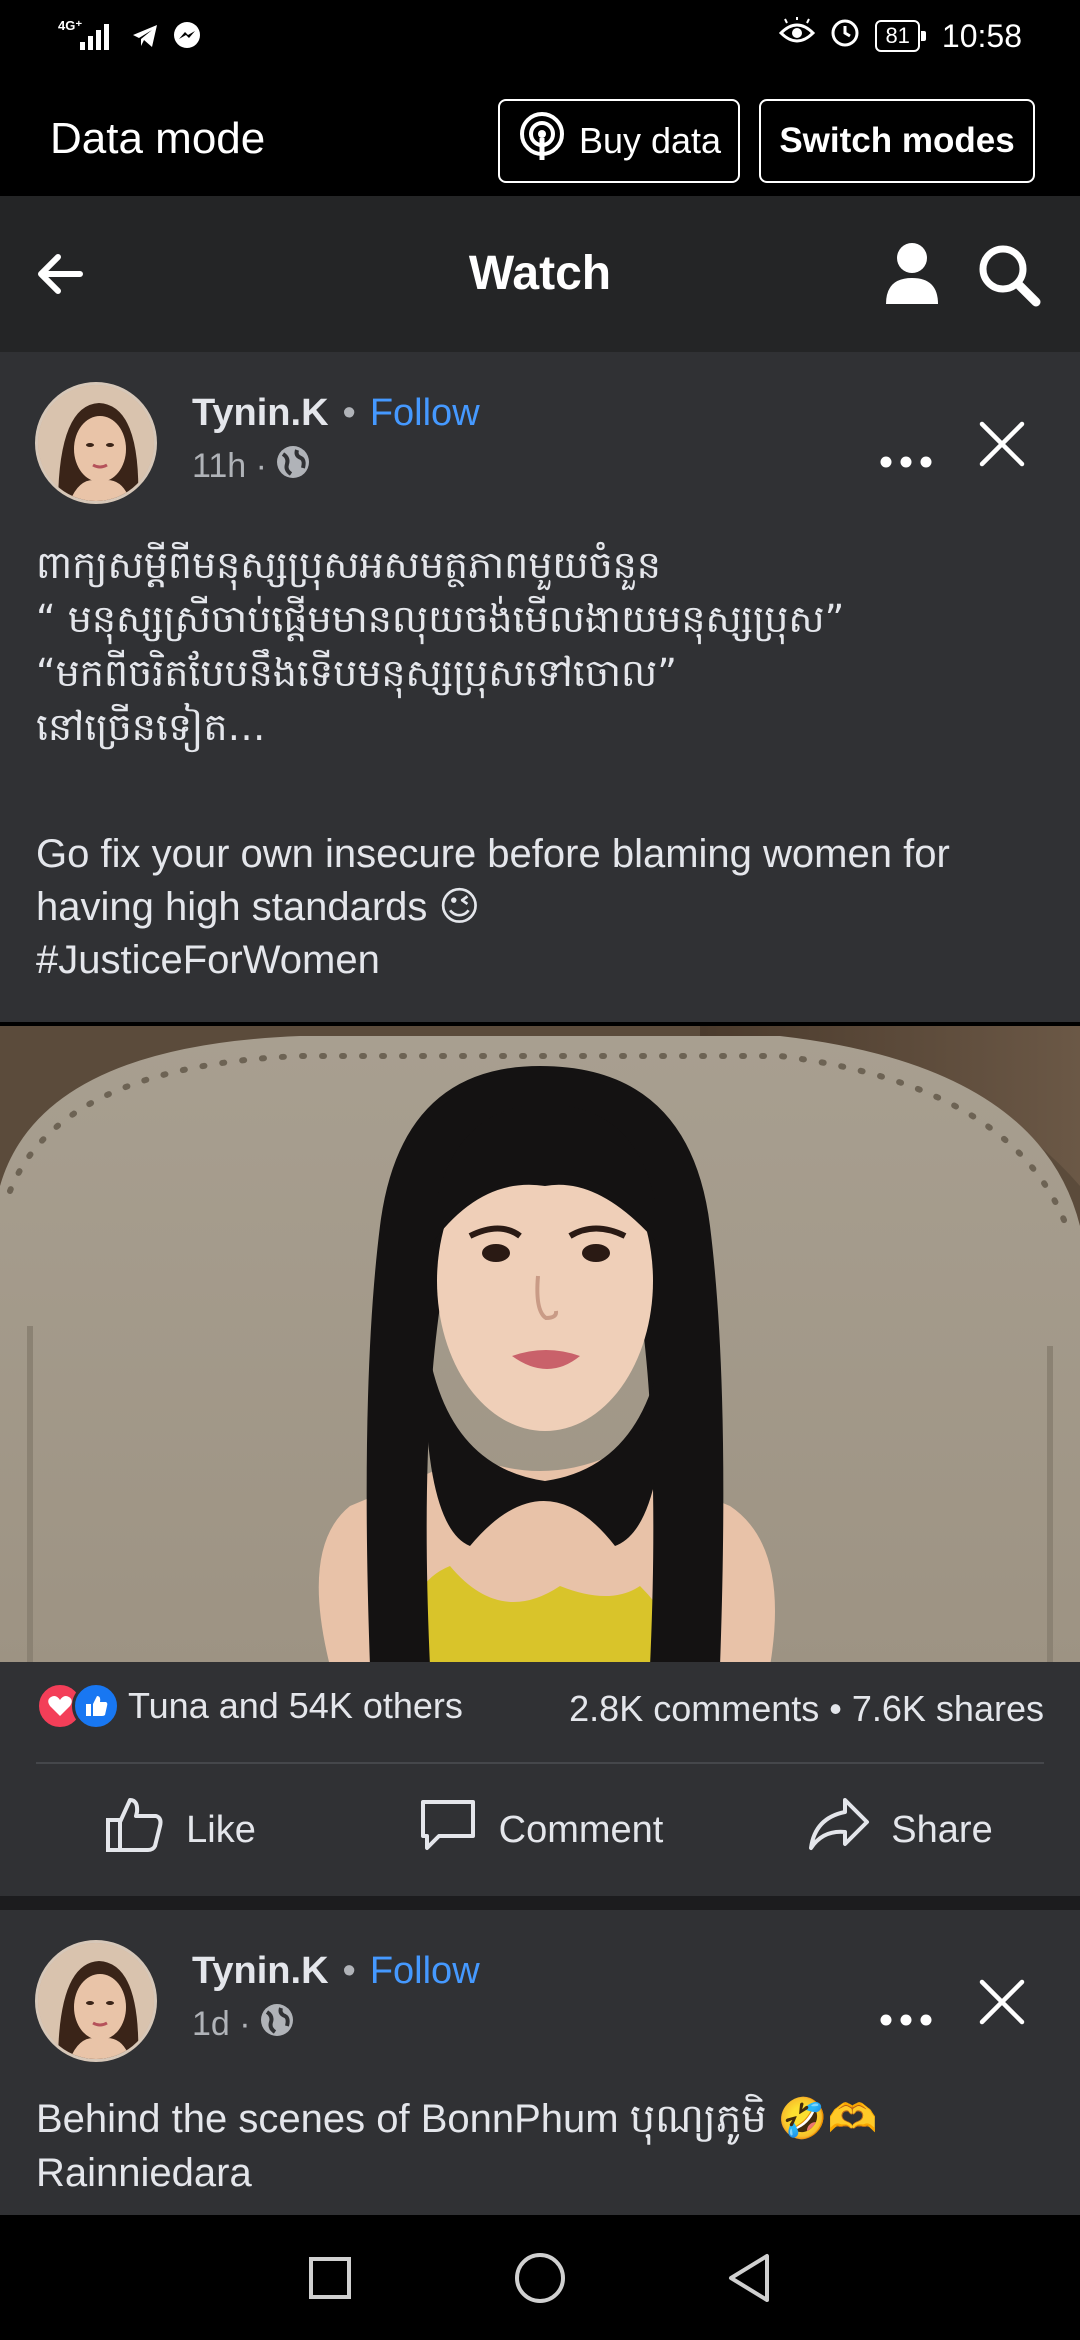  I want to click on reactions-text: Tuna and 54K others, so click(295, 1705).